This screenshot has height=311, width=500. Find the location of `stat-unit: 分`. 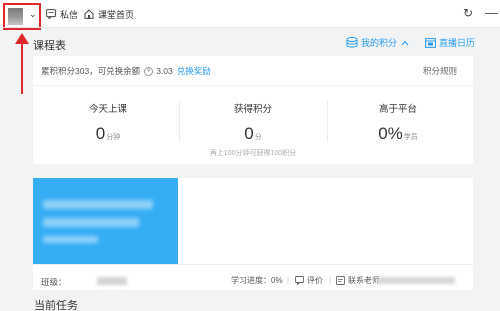

stat-unit: 分 is located at coordinates (258, 137).